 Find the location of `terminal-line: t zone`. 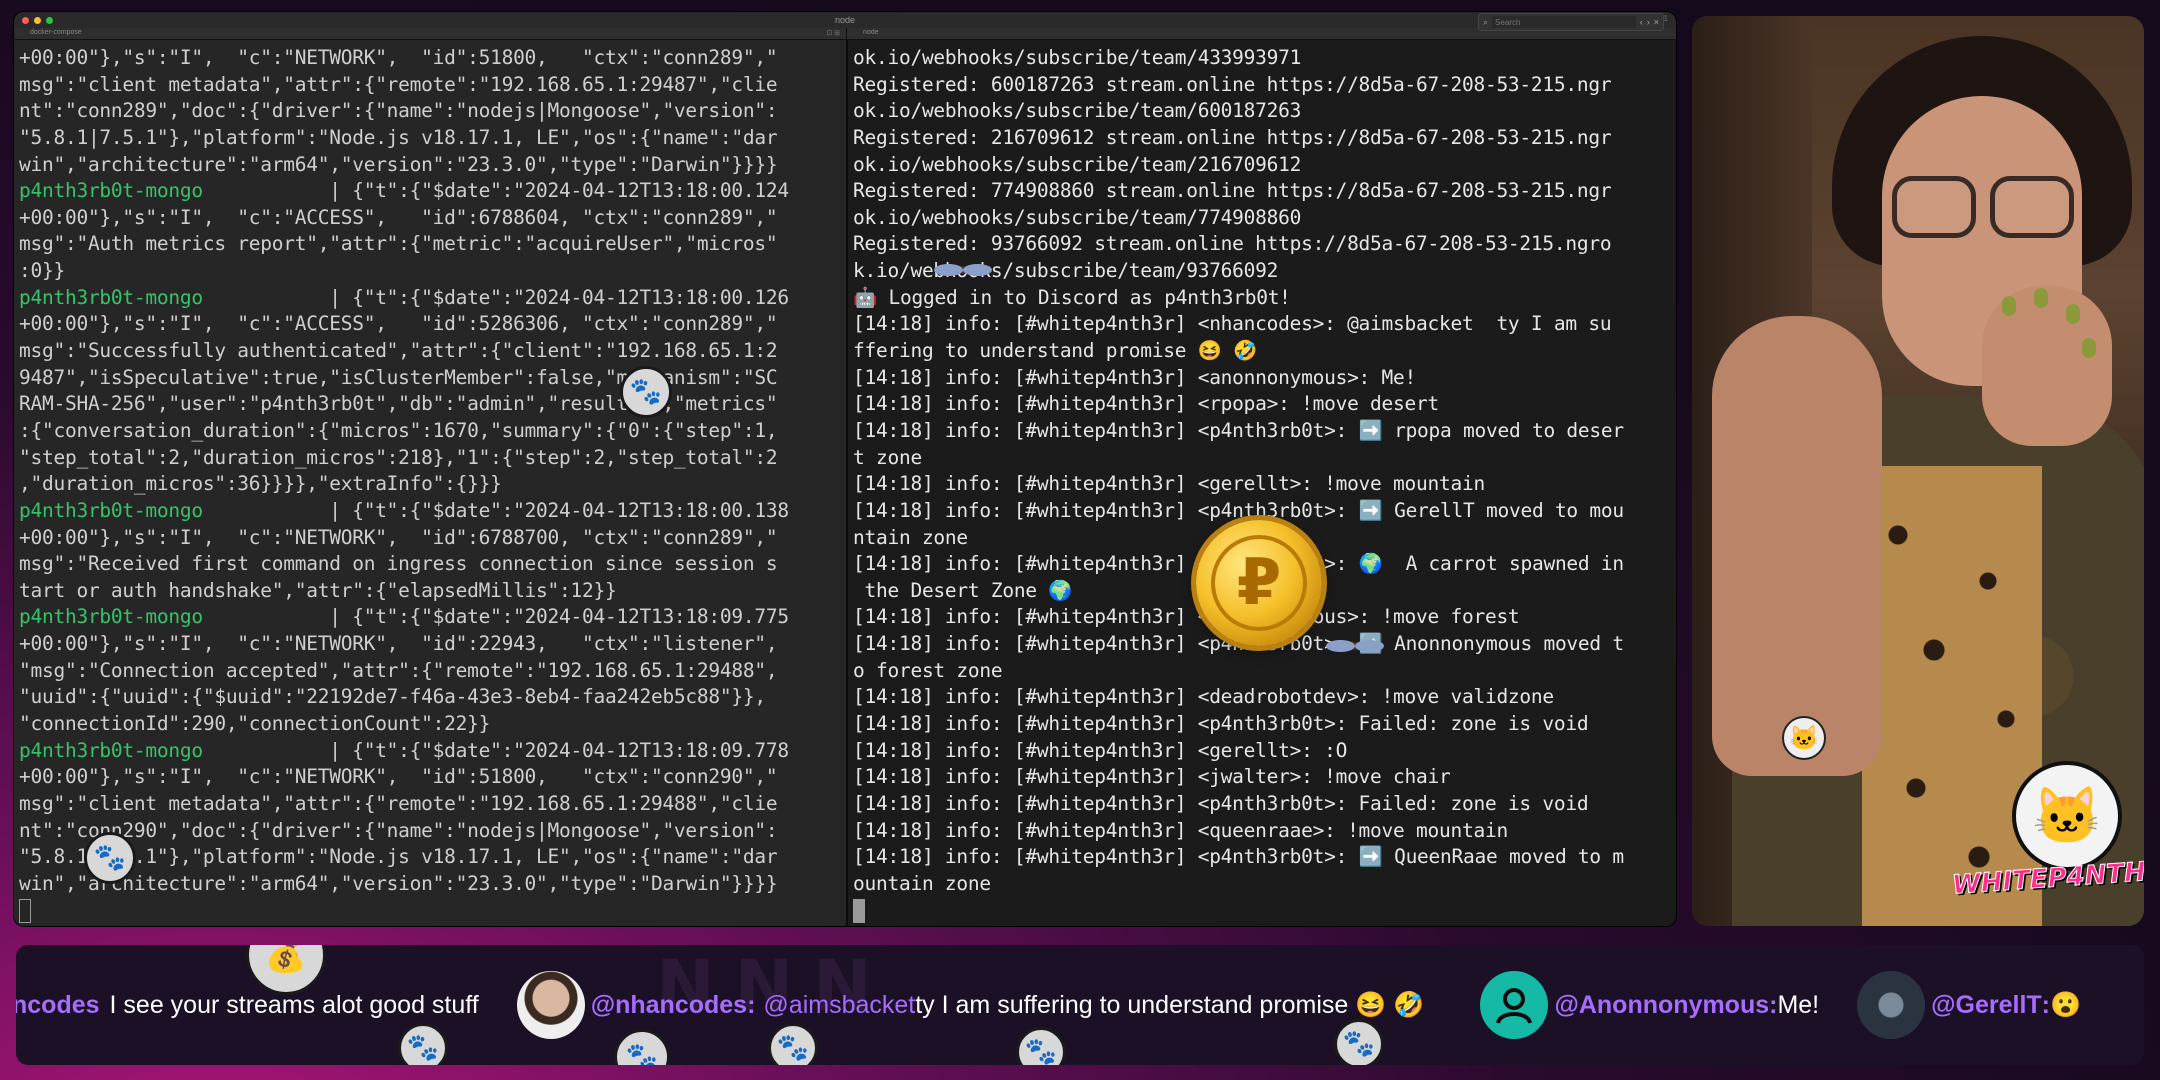

terminal-line: t zone is located at coordinates (887, 457).